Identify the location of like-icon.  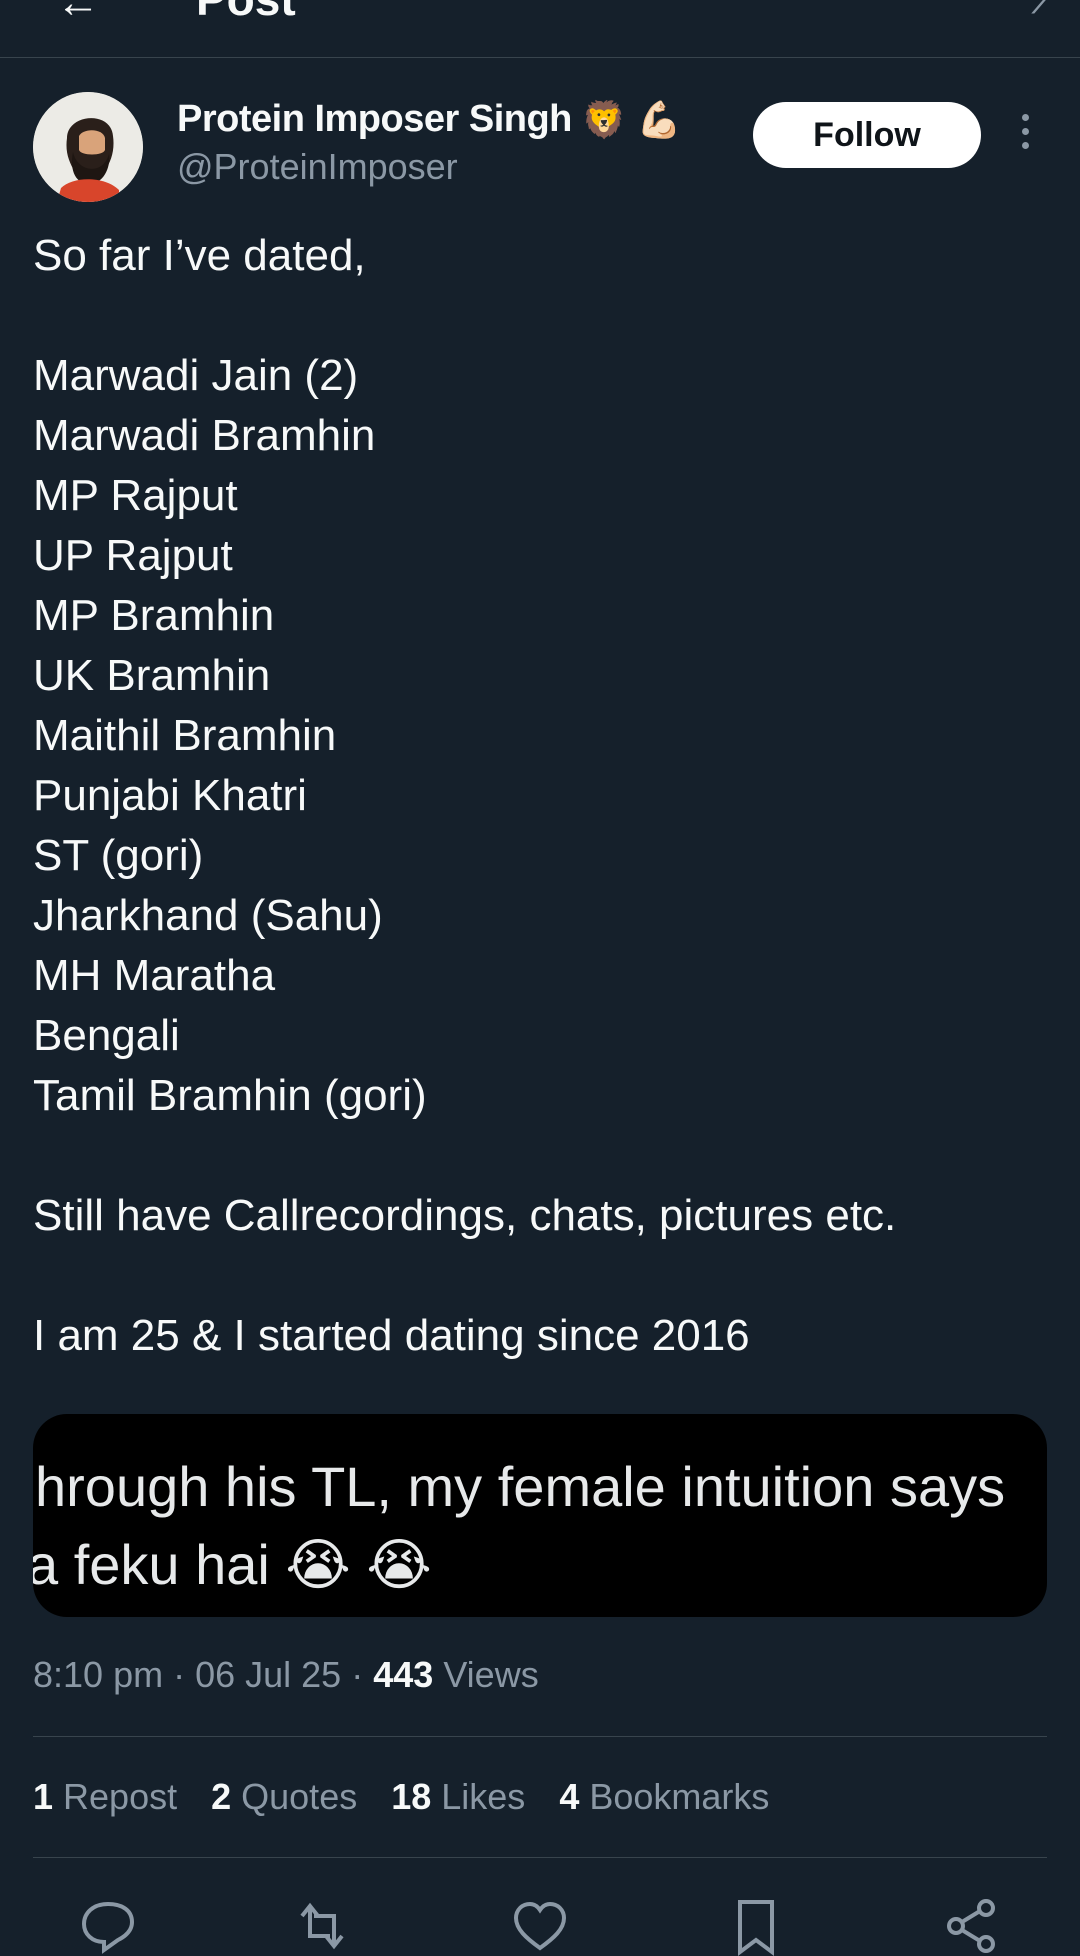
(540, 1926).